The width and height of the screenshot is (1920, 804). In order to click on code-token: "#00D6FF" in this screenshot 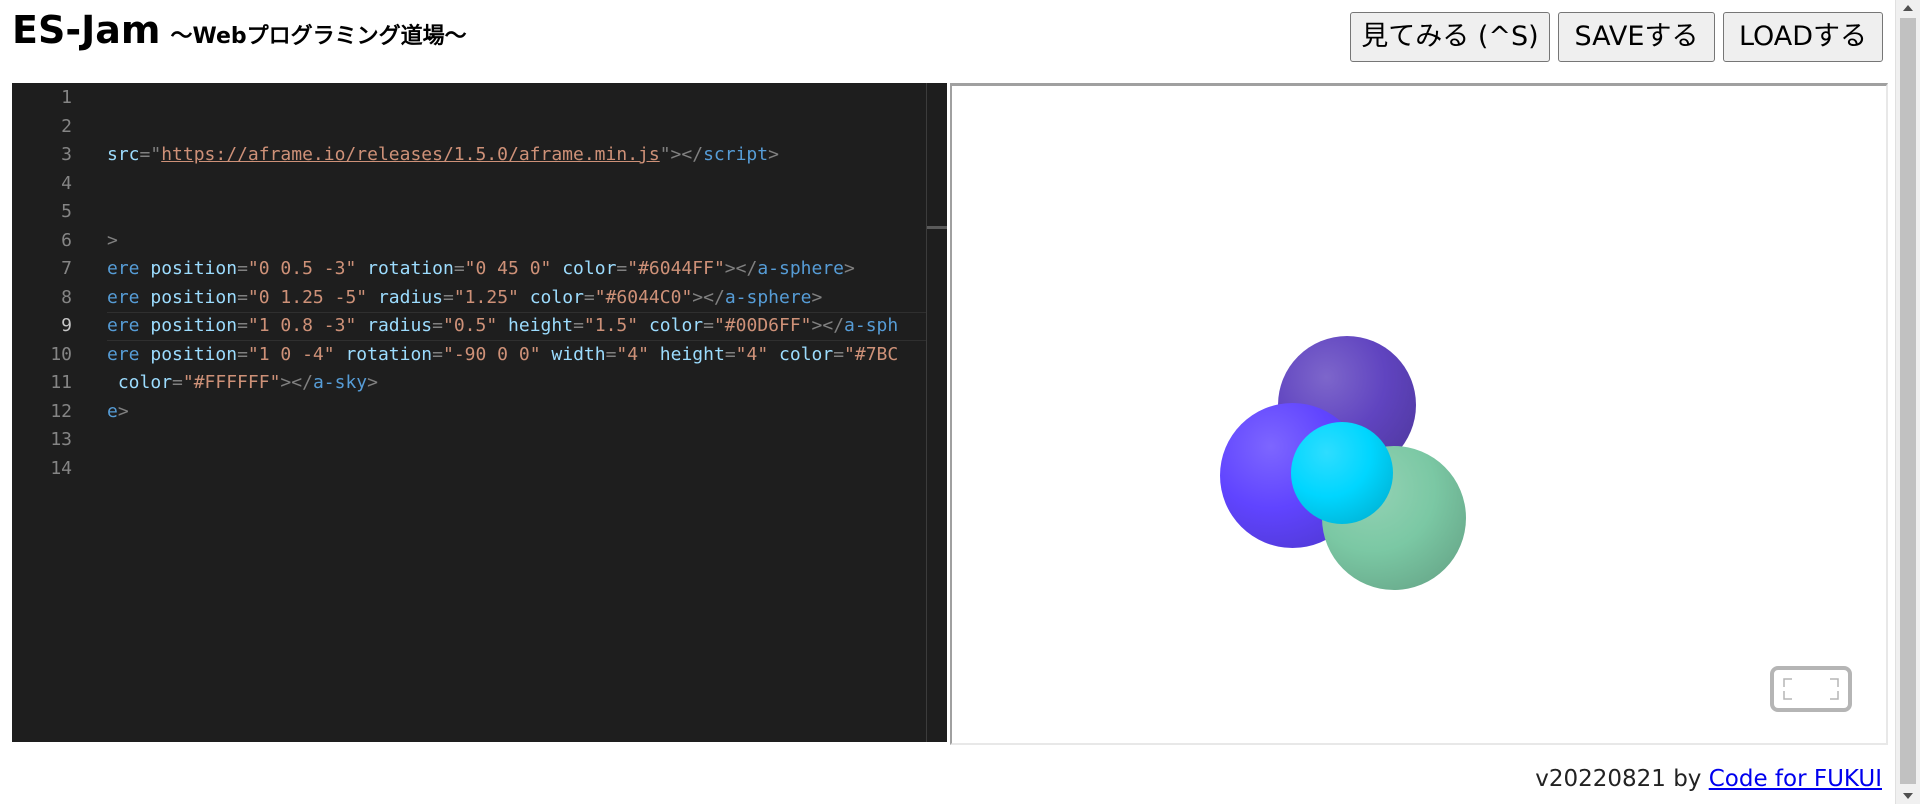, I will do `click(762, 325)`.